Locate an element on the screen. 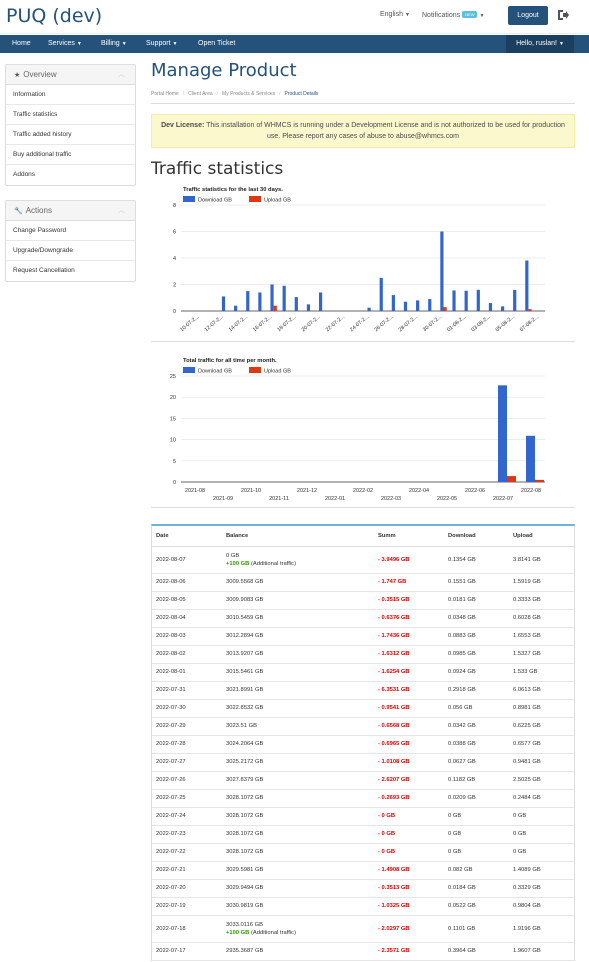  sidebar-item-traffic-statistics: Traffic statistics is located at coordinates (70, 115).